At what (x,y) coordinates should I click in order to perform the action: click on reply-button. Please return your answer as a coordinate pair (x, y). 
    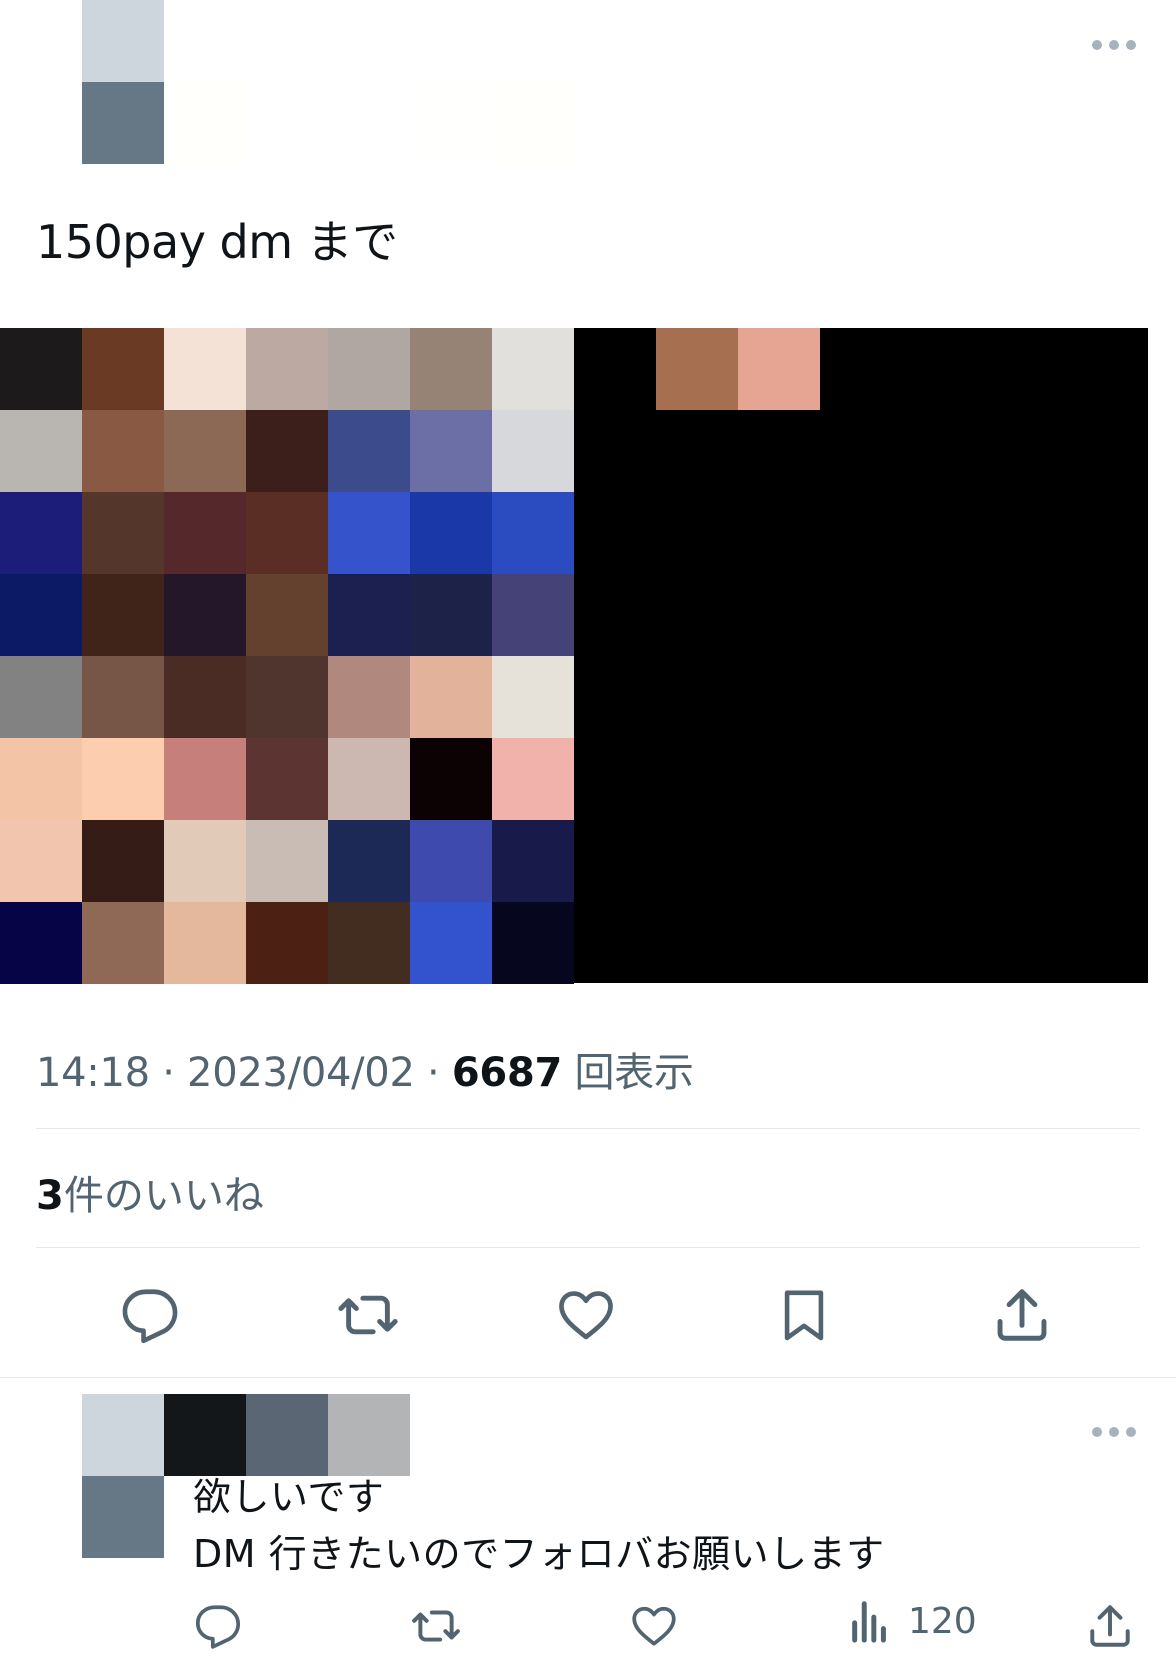
    Looking at the image, I should click on (150, 1315).